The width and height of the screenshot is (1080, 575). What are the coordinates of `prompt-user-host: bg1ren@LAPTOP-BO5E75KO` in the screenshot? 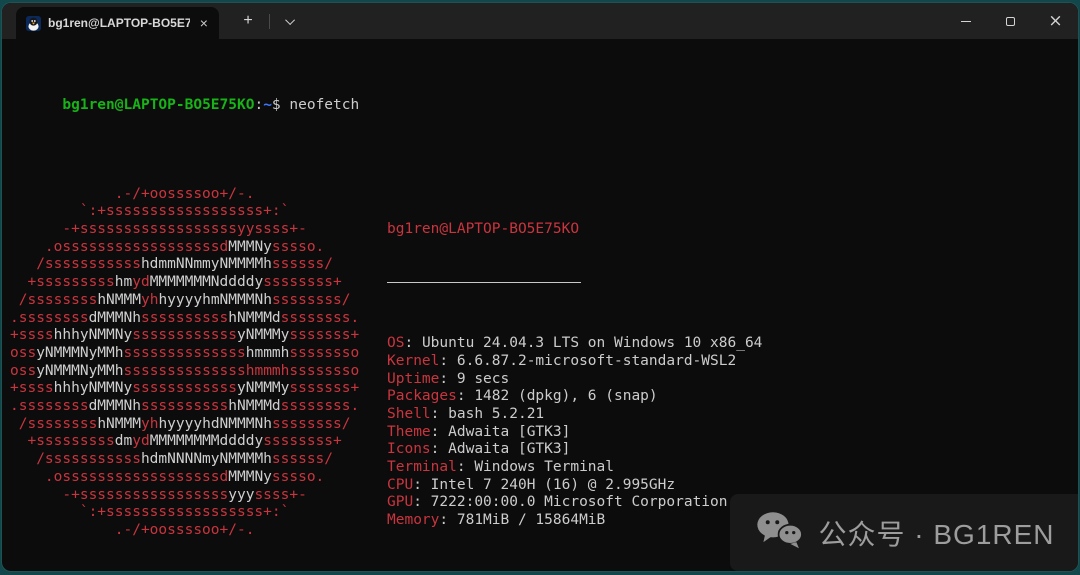 It's located at (158, 105).